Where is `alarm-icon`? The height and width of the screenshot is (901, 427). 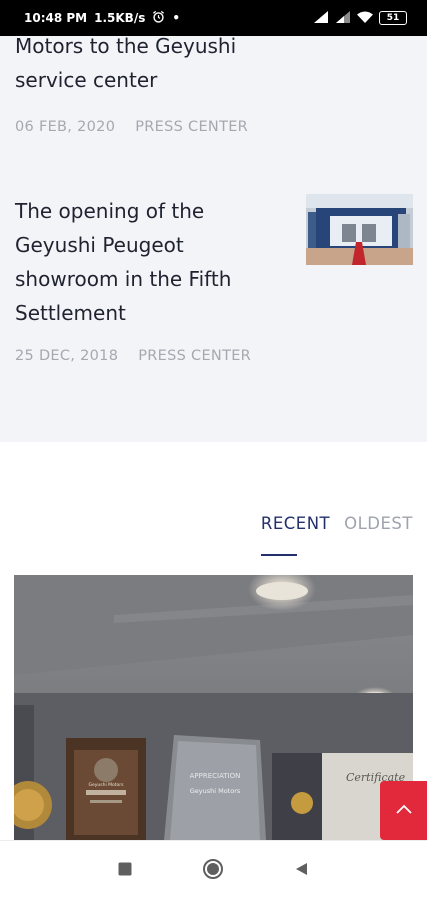
alarm-icon is located at coordinates (158, 18).